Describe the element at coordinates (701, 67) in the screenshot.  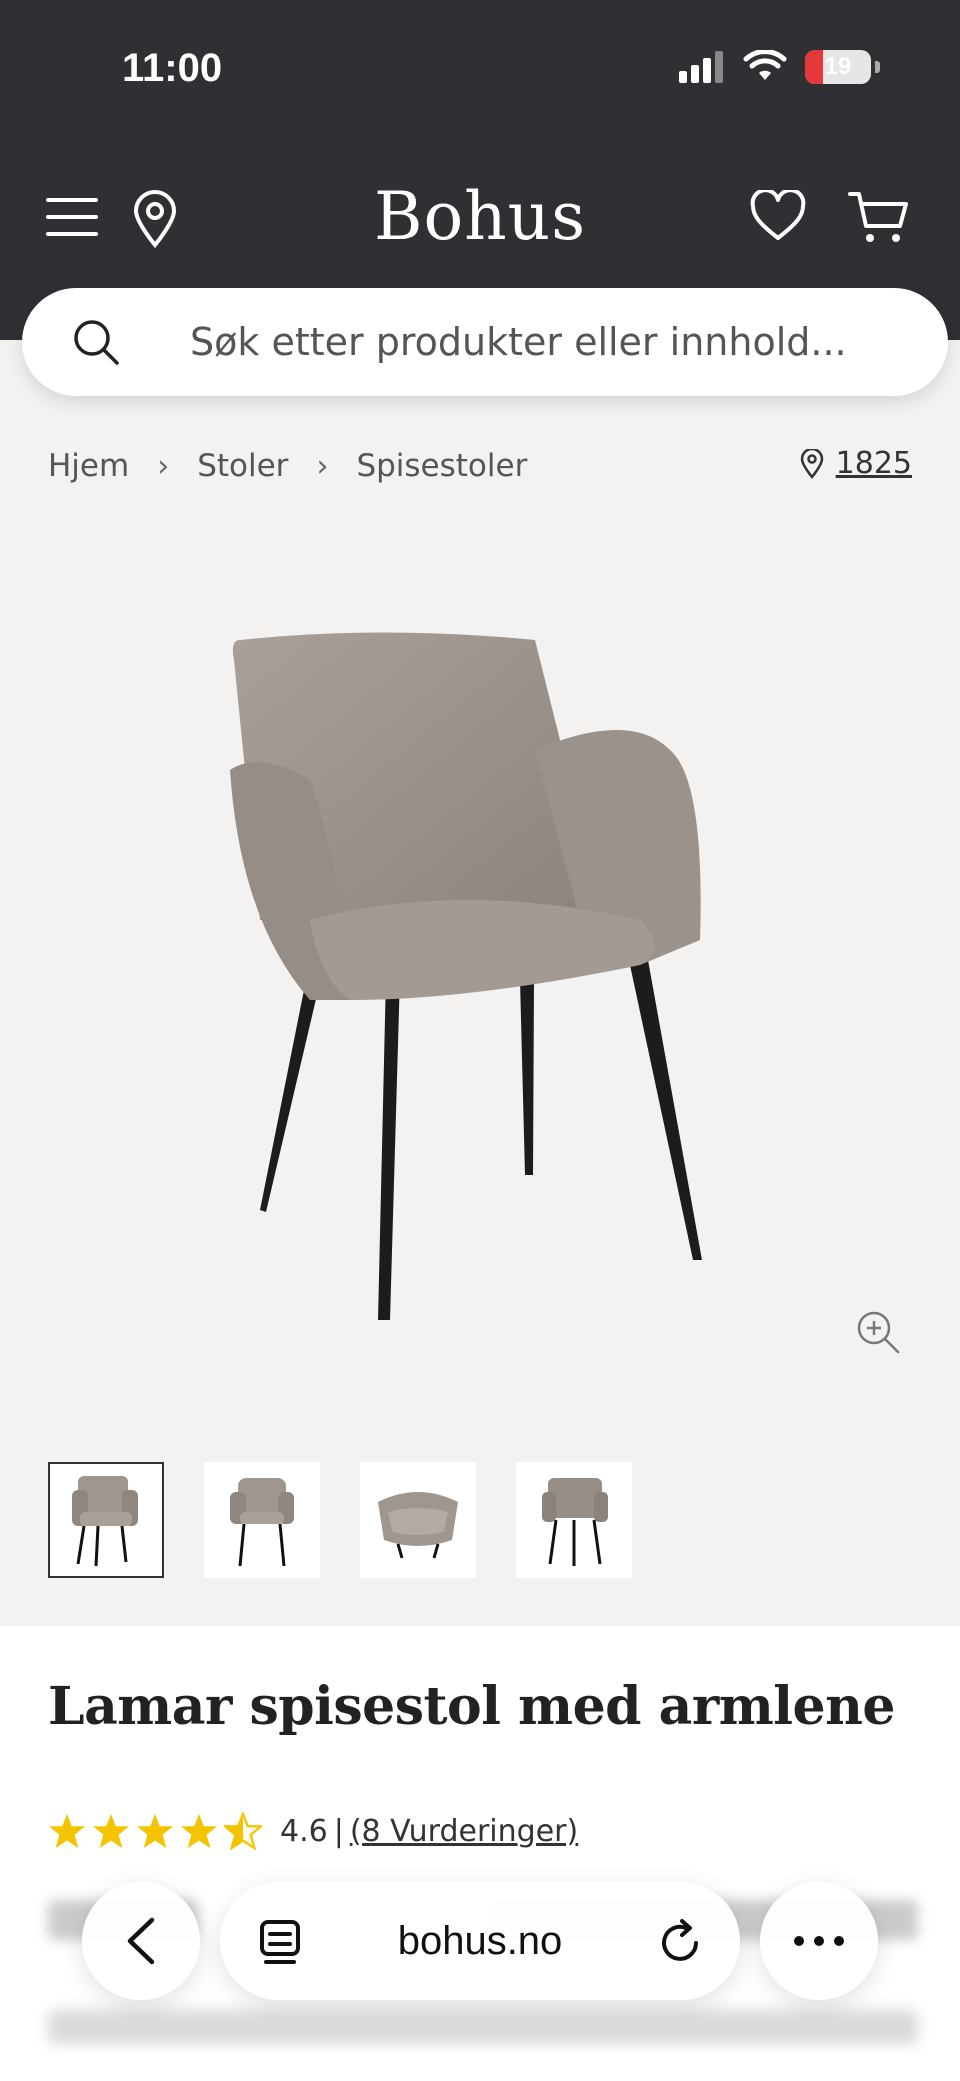
I see `signal-icon` at that location.